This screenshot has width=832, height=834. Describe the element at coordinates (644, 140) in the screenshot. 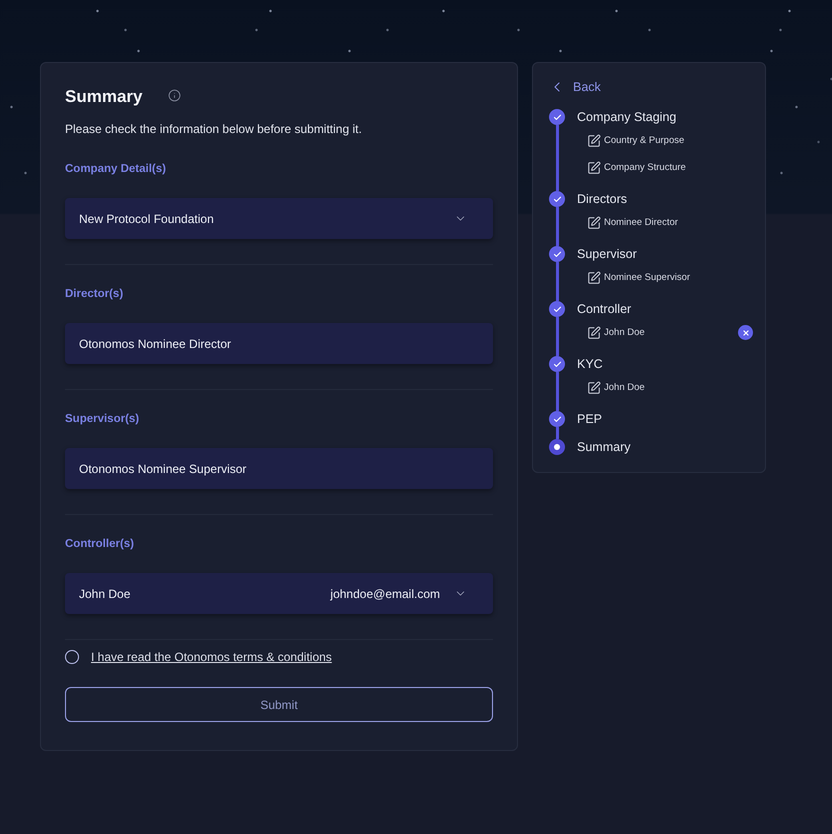

I see `substep-link: Country & Purpose` at that location.